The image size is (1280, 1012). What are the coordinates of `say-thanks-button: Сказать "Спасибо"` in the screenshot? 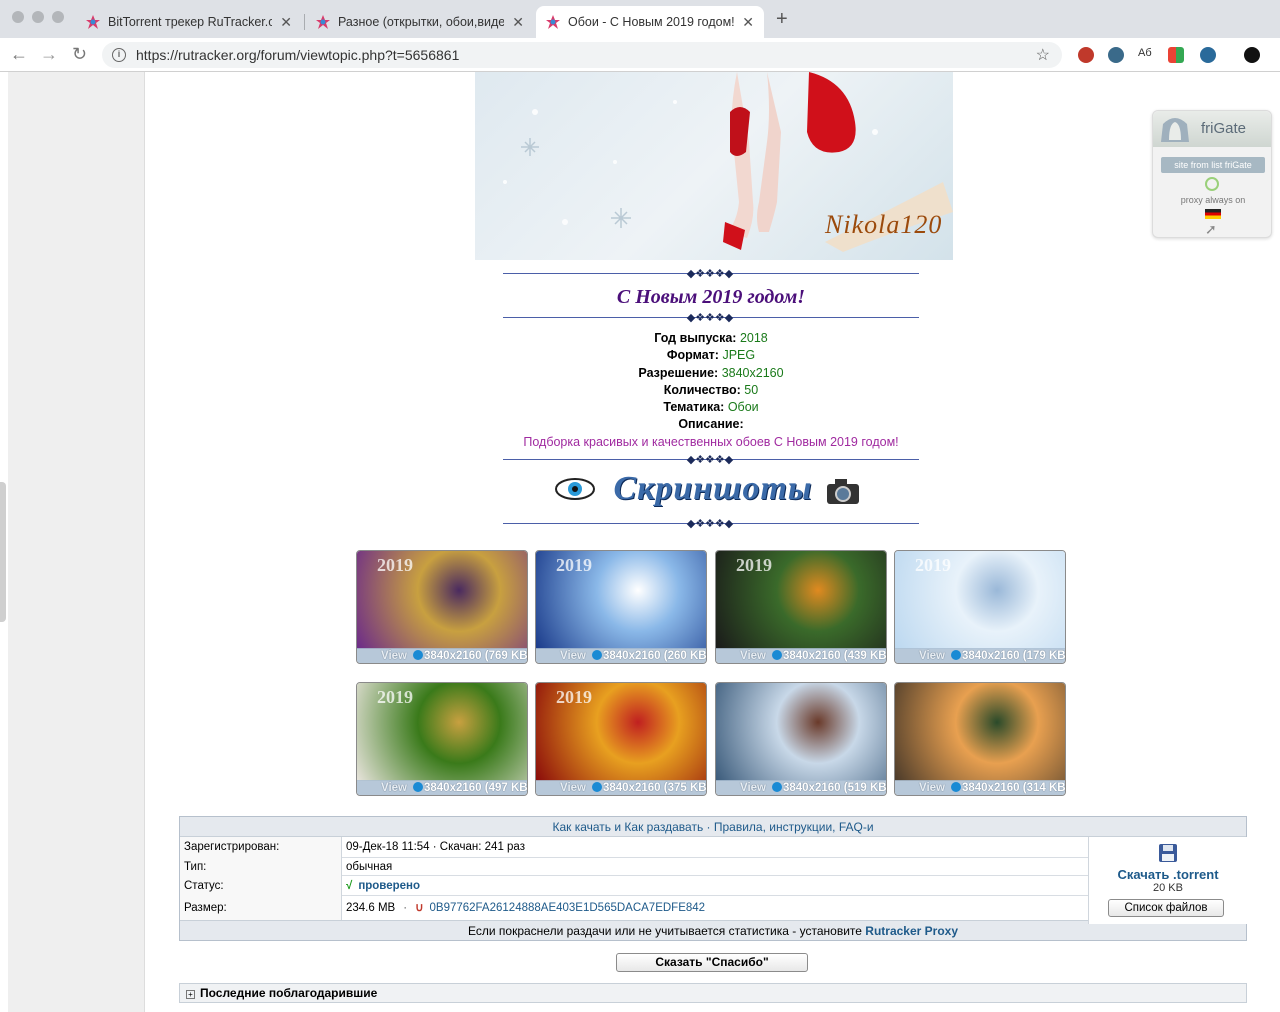 It's located at (712, 962).